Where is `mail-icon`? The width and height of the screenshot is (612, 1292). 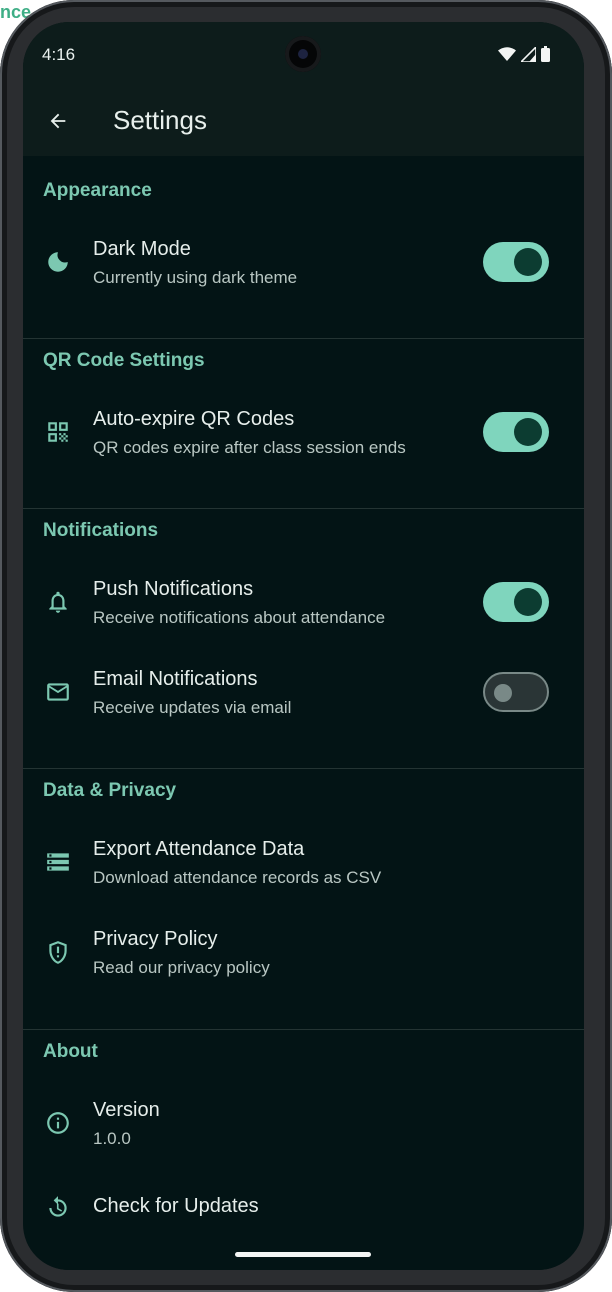 mail-icon is located at coordinates (58, 692).